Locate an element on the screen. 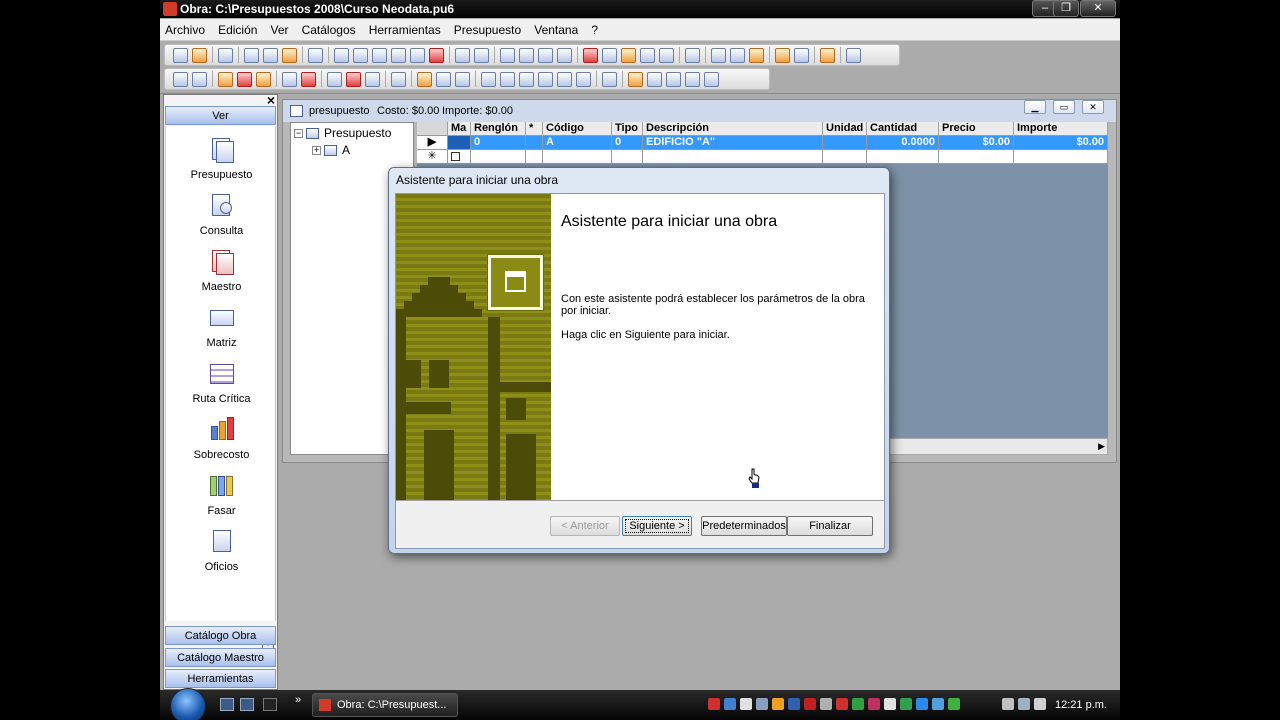 The image size is (1280, 720). new-row: ✳ is located at coordinates (762, 157).